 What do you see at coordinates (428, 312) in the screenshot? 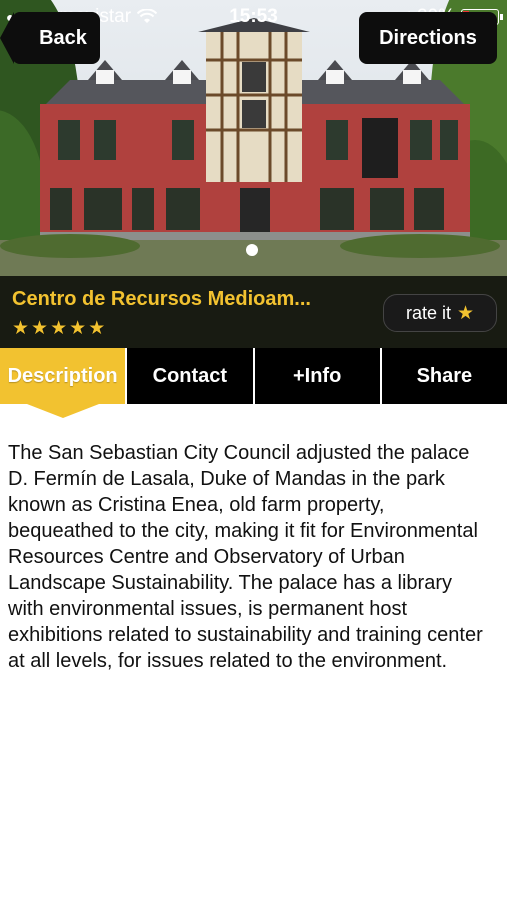
I see `rate-it-label: rate it` at bounding box center [428, 312].